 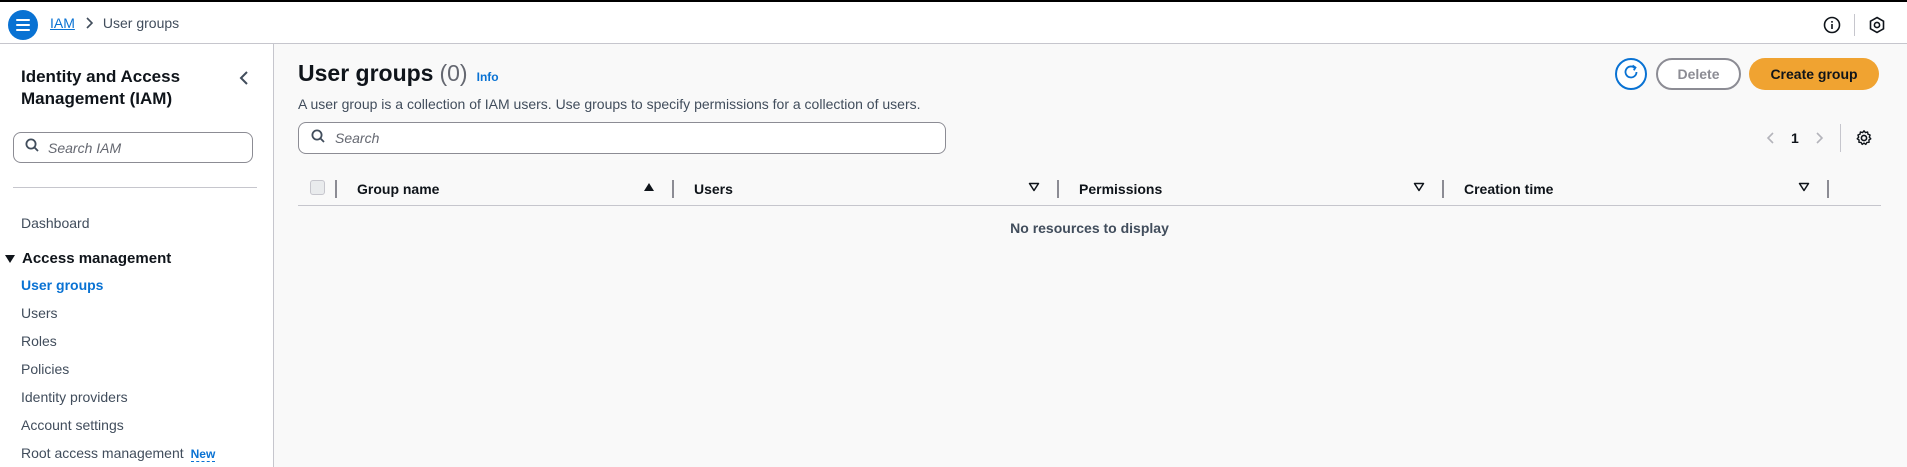 I want to click on close-sidebar-icon, so click(x=244, y=78).